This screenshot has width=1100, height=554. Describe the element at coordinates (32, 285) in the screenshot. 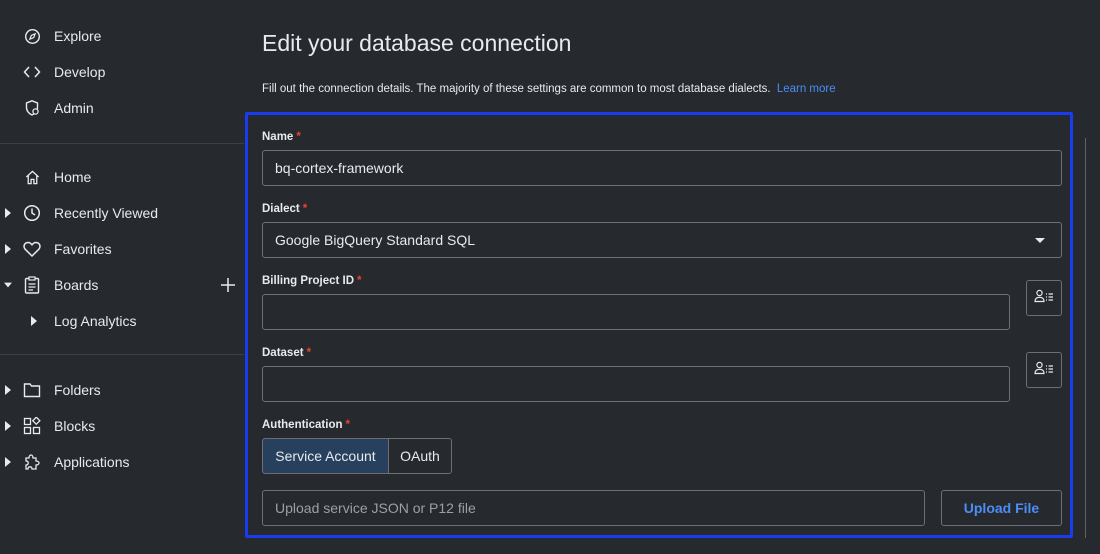

I see `clipboard-icon` at that location.